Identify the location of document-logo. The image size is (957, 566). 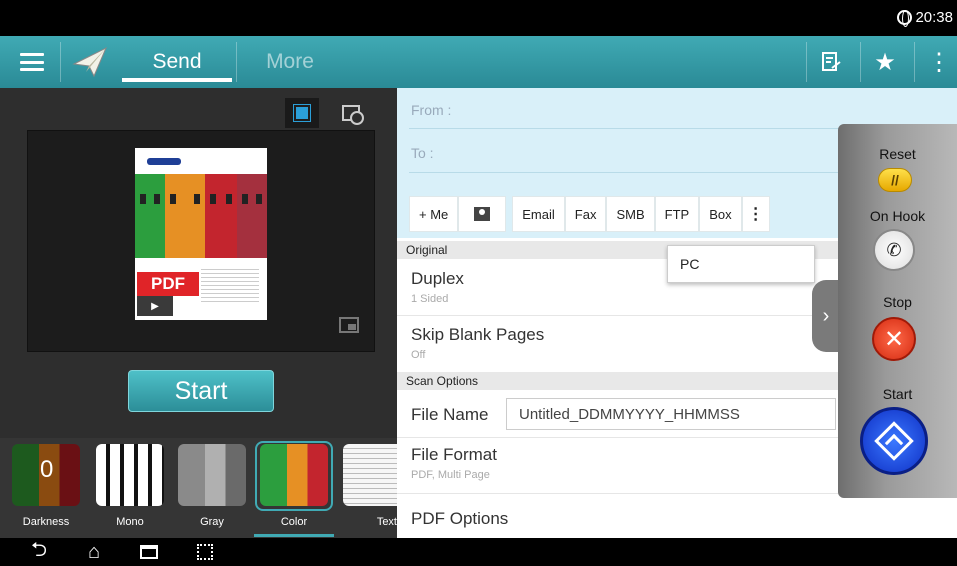
(164, 161).